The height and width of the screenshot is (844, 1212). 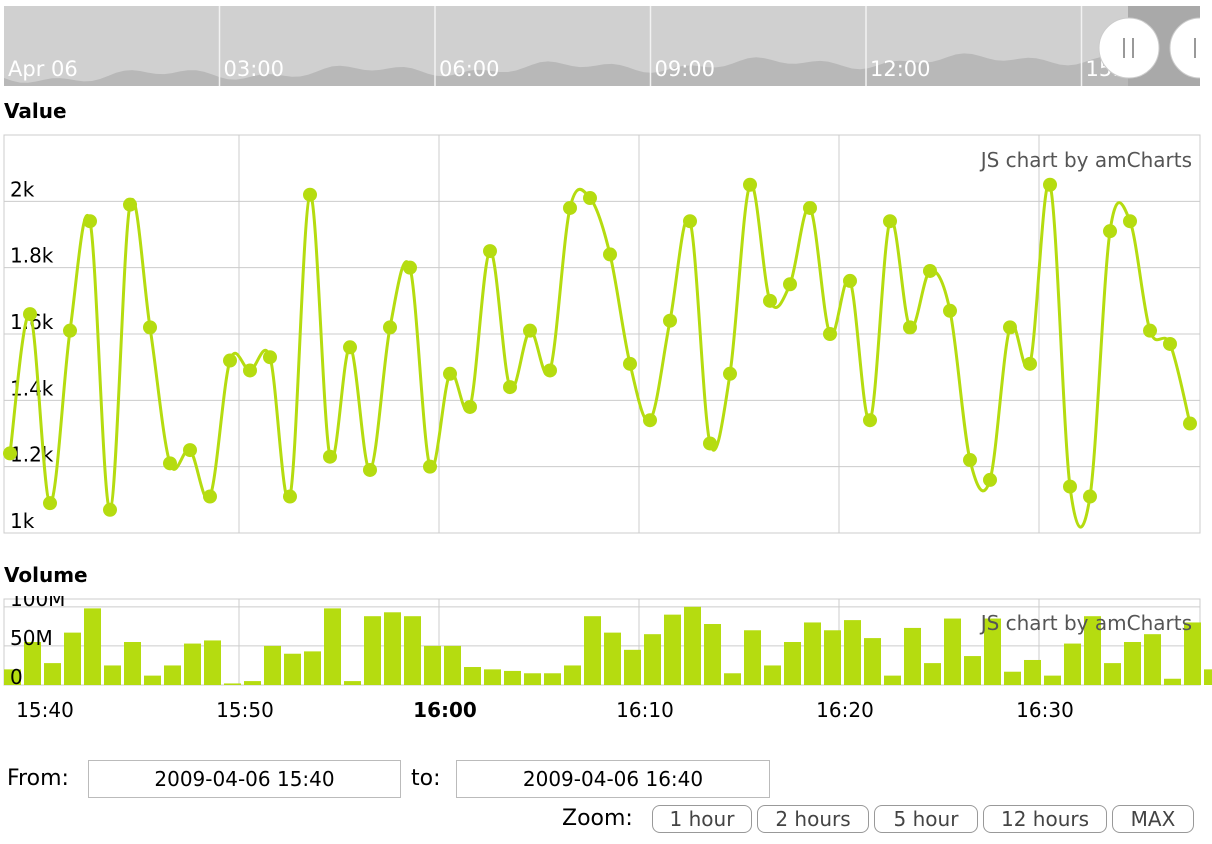 I want to click on scrollbar-left-grip, so click(x=1129, y=48).